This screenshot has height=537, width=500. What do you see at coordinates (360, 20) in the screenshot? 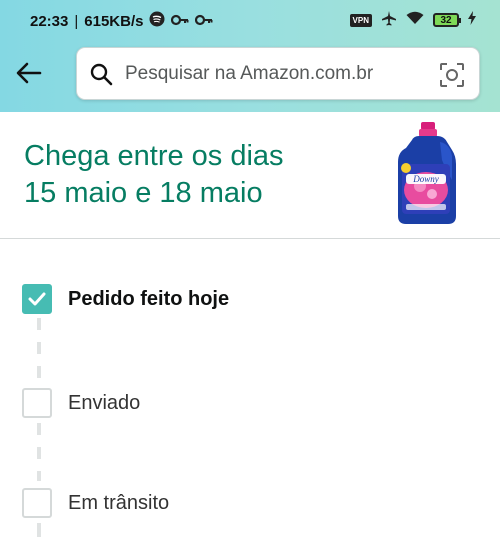
I see `vpn-badge: VPN` at bounding box center [360, 20].